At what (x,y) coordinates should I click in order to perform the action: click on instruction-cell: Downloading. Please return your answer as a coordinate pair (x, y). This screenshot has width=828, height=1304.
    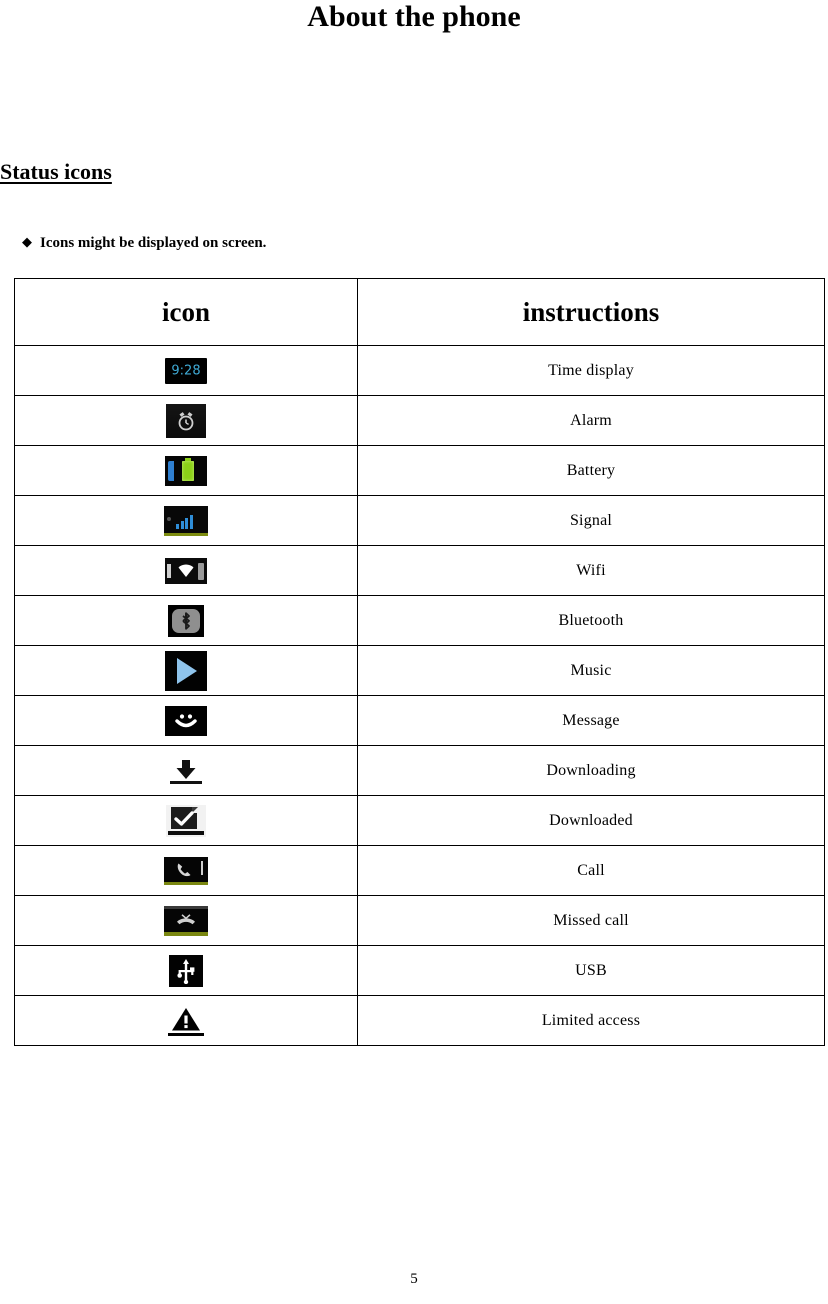
    Looking at the image, I should click on (591, 770).